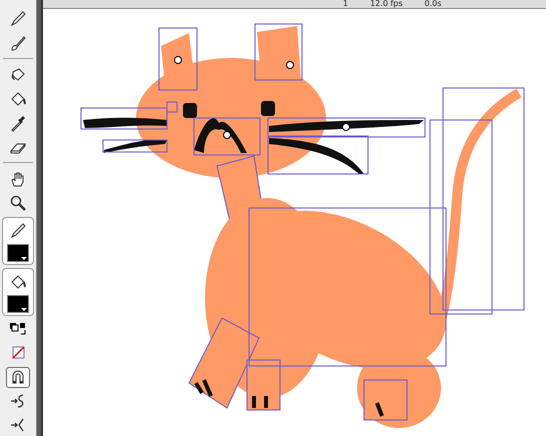  I want to click on snap-tool-button, so click(18, 377).